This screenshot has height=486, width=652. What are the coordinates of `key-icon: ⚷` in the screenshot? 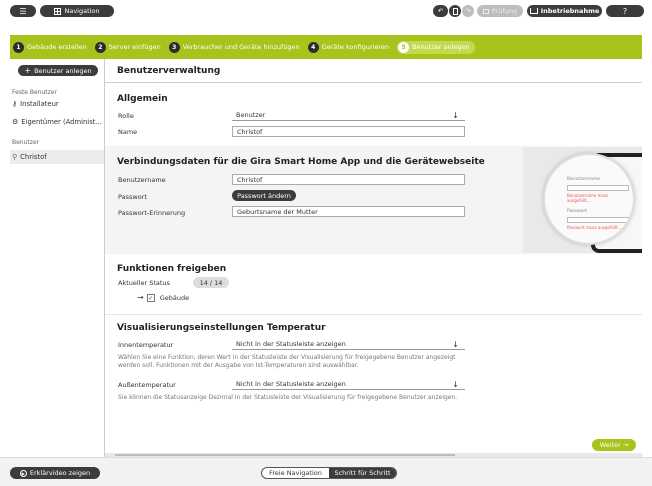 It's located at (15, 104).